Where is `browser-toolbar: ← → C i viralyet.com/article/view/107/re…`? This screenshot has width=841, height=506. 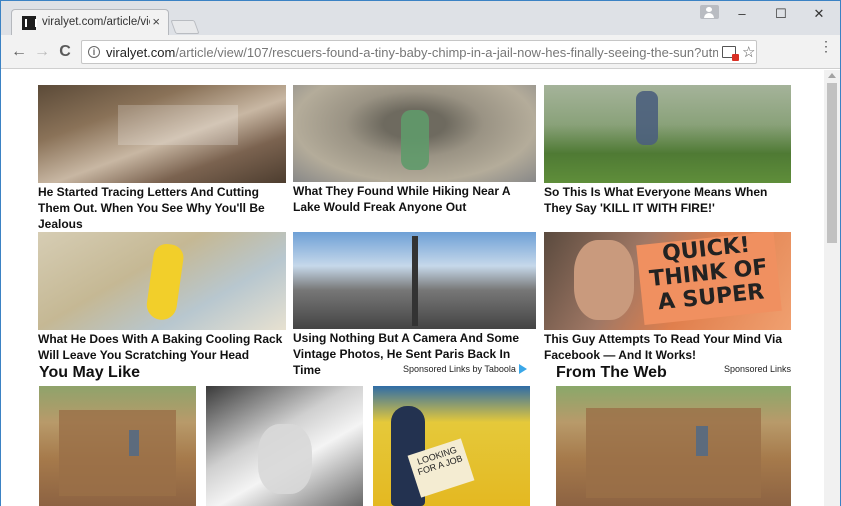 browser-toolbar: ← → C i viralyet.com/article/view/107/re… is located at coordinates (420, 52).